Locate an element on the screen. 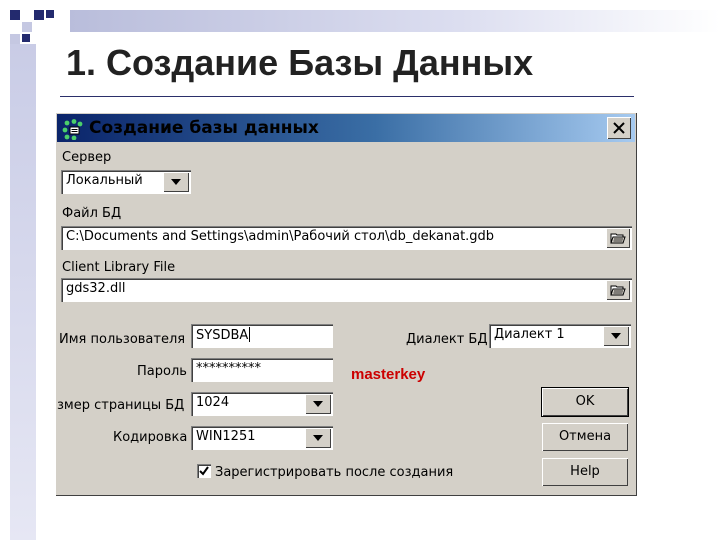  client-library-browse-button is located at coordinates (618, 290).